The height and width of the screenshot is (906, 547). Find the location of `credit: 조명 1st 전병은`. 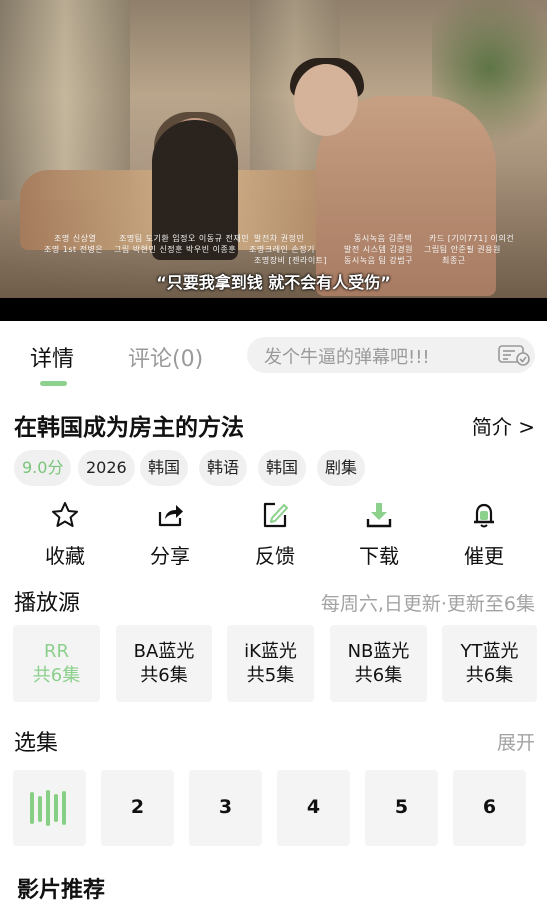

credit: 조명 1st 전병은 is located at coordinates (74, 249).